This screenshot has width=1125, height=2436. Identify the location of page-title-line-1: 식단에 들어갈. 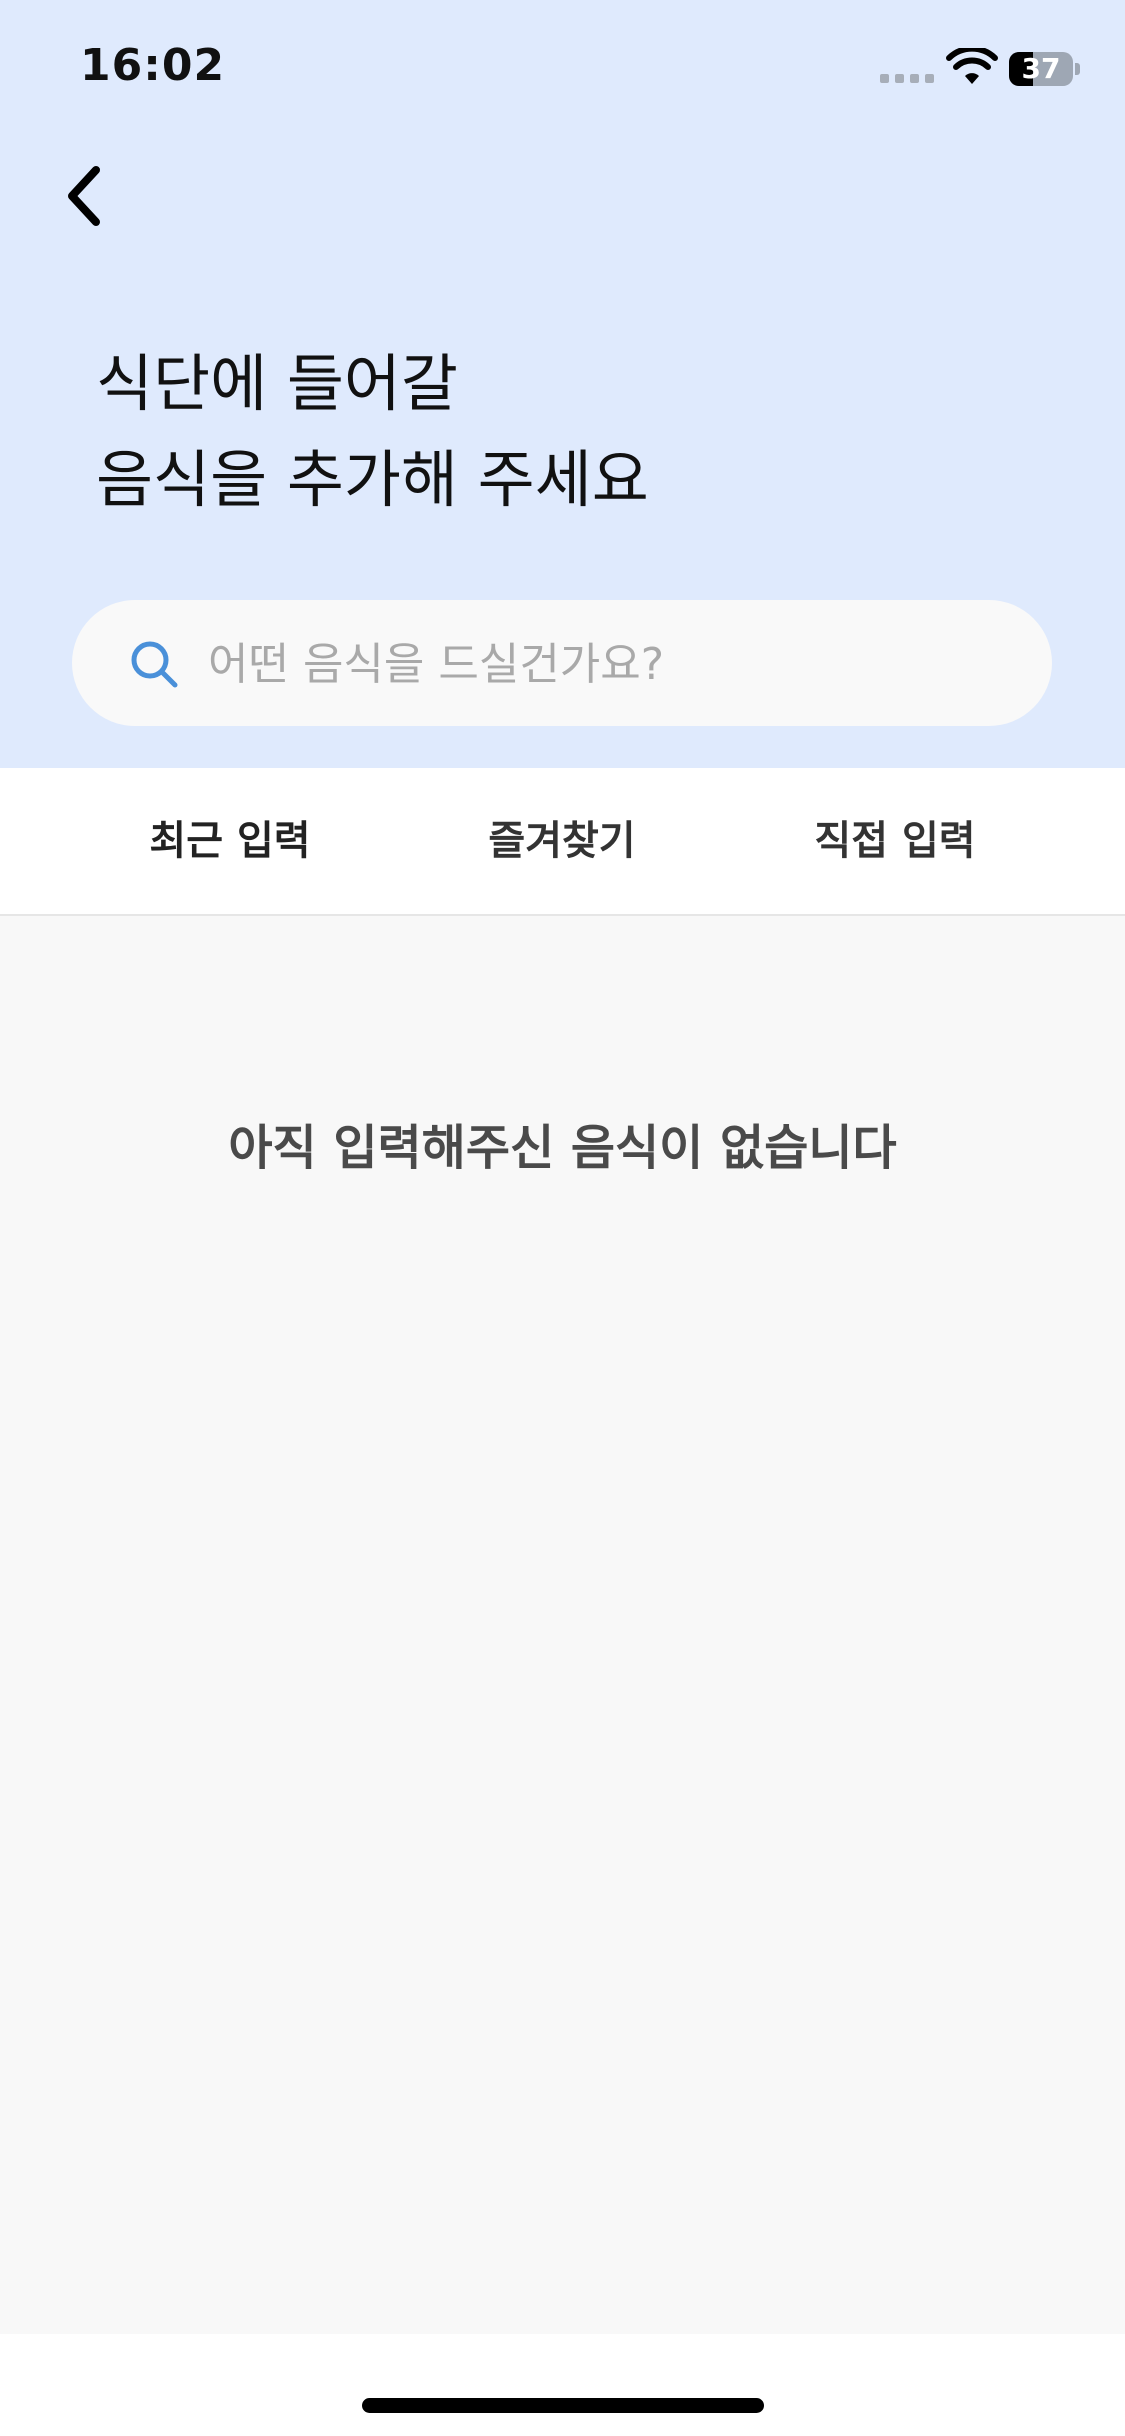
(277, 383).